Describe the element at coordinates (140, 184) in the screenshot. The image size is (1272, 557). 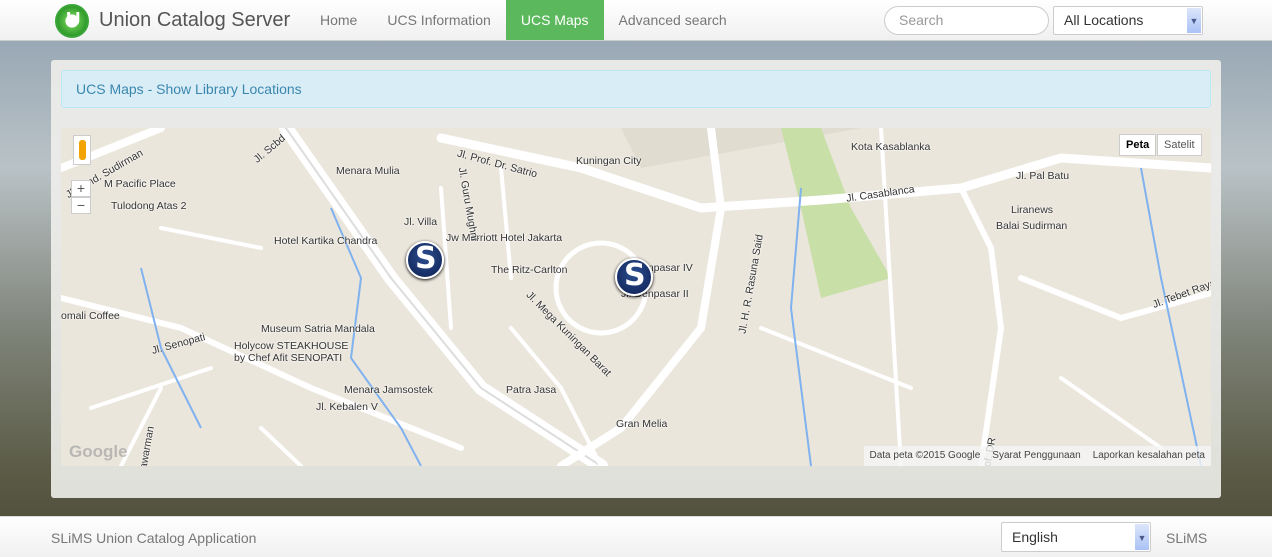
I see `map-label: M Pacific Place` at that location.